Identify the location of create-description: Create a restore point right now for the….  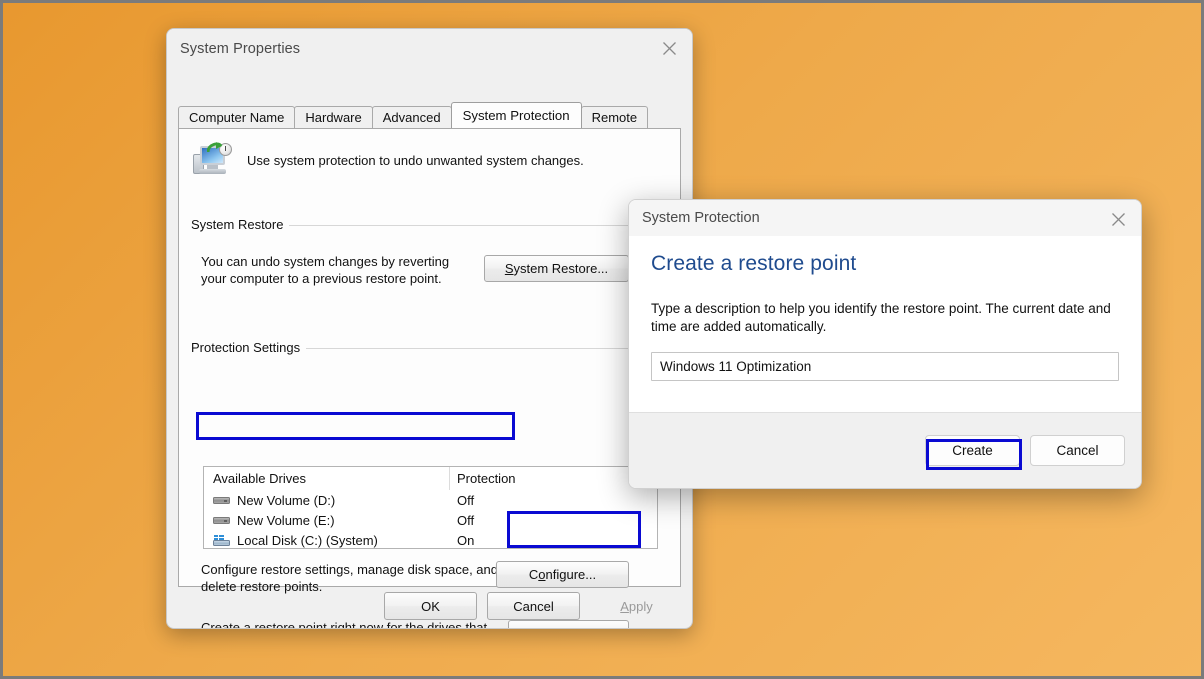
(344, 624).